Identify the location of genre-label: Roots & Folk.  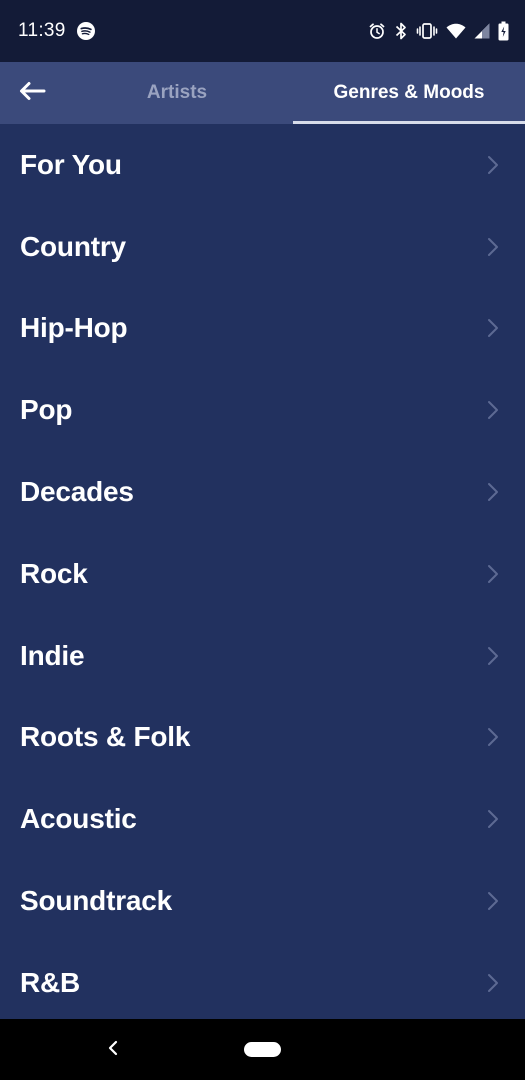
(105, 737).